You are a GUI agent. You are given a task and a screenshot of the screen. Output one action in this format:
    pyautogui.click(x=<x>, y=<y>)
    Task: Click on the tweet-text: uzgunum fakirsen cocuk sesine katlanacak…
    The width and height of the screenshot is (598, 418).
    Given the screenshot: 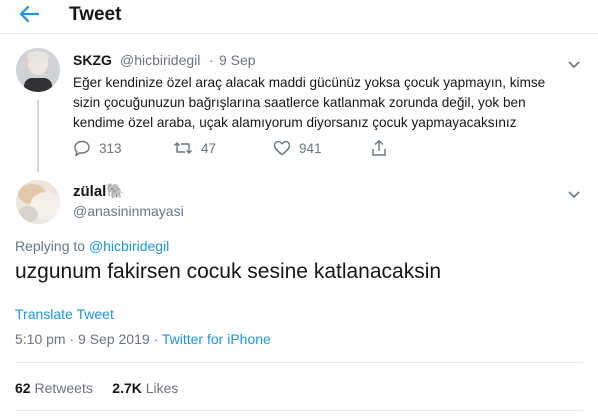 What is the action you would take?
    pyautogui.click(x=228, y=271)
    